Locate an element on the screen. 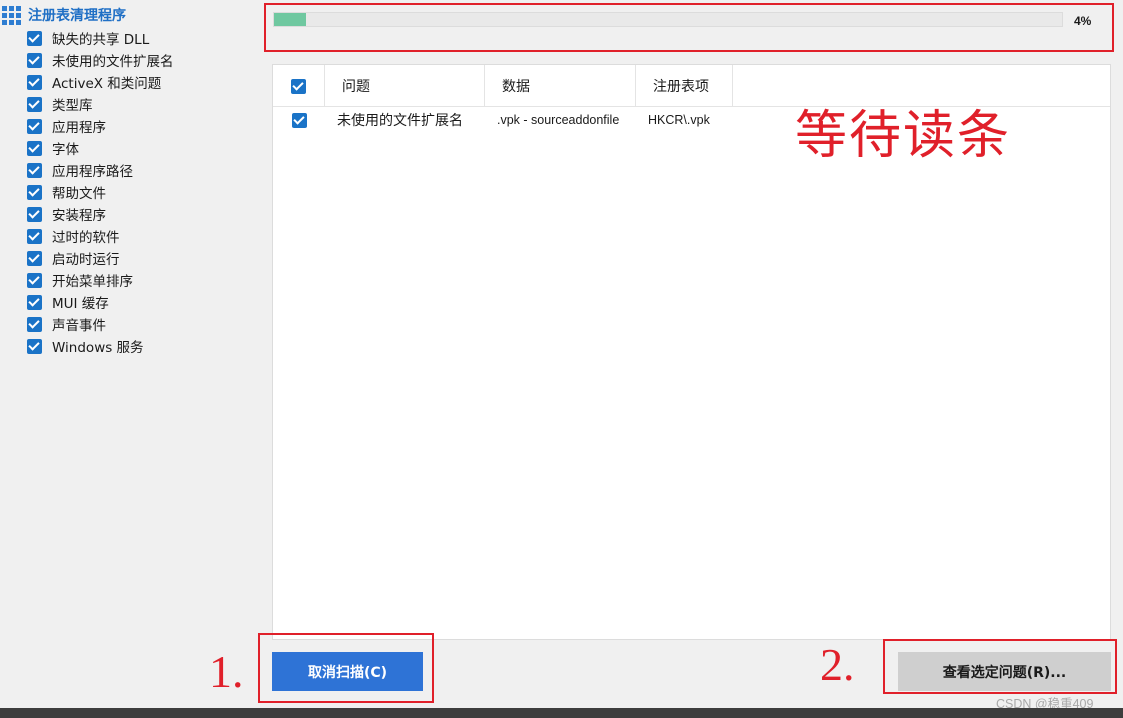  sidebar-check-label: 安装程序 is located at coordinates (79, 216).